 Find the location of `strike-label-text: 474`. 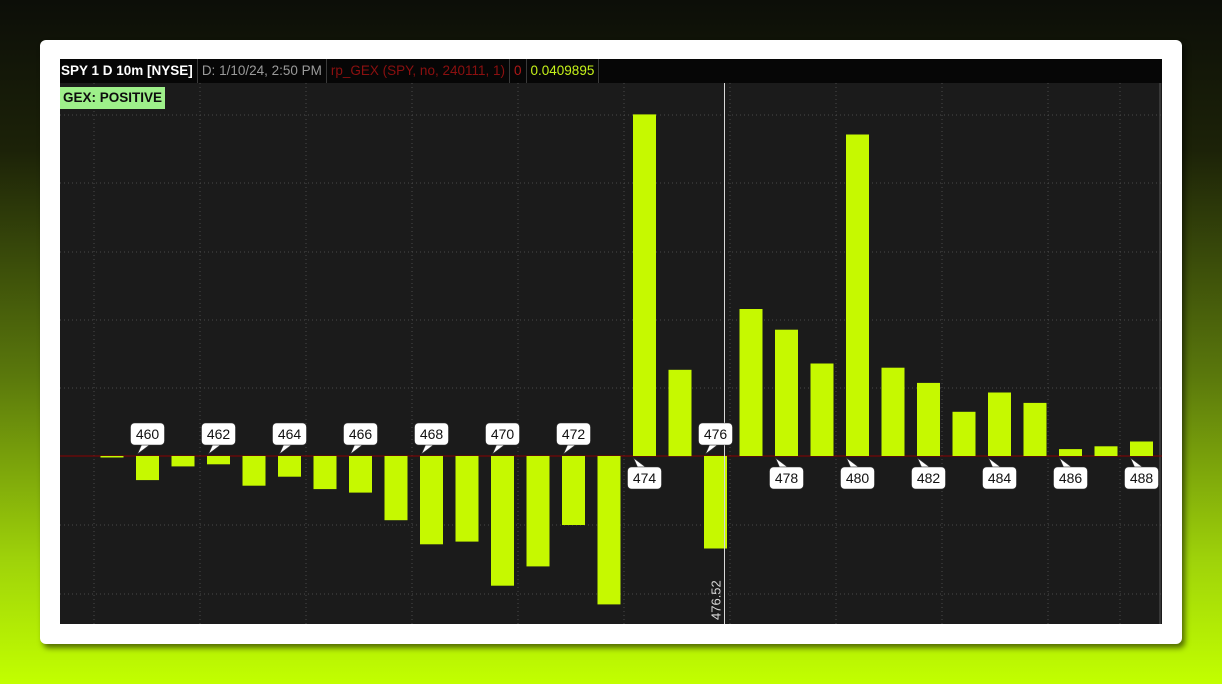

strike-label-text: 474 is located at coordinates (645, 478).